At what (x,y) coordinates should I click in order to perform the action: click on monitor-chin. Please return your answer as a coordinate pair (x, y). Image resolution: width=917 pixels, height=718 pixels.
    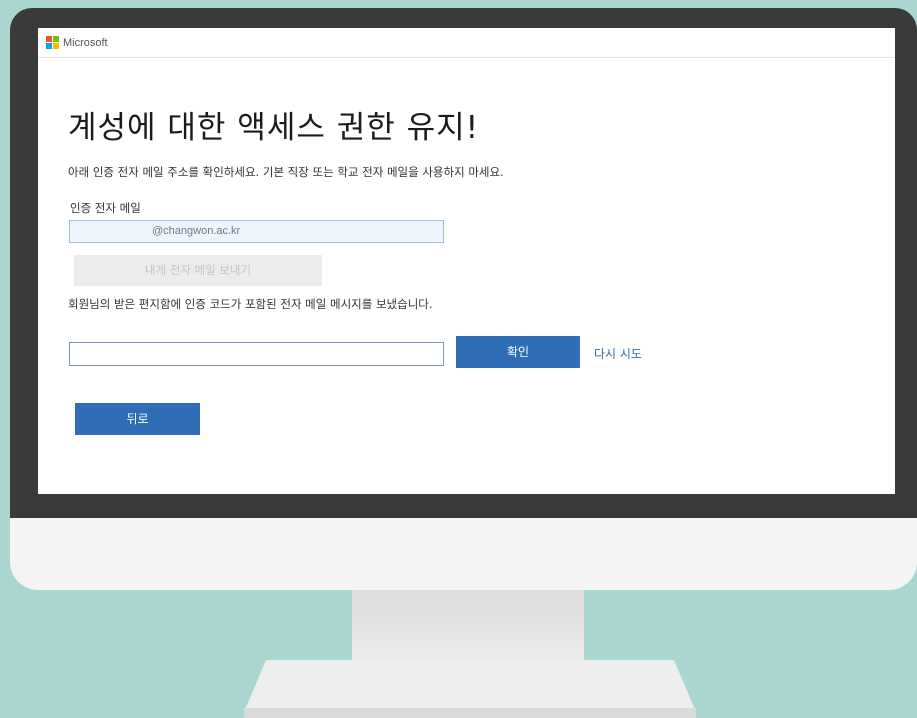
    Looking at the image, I should click on (463, 554).